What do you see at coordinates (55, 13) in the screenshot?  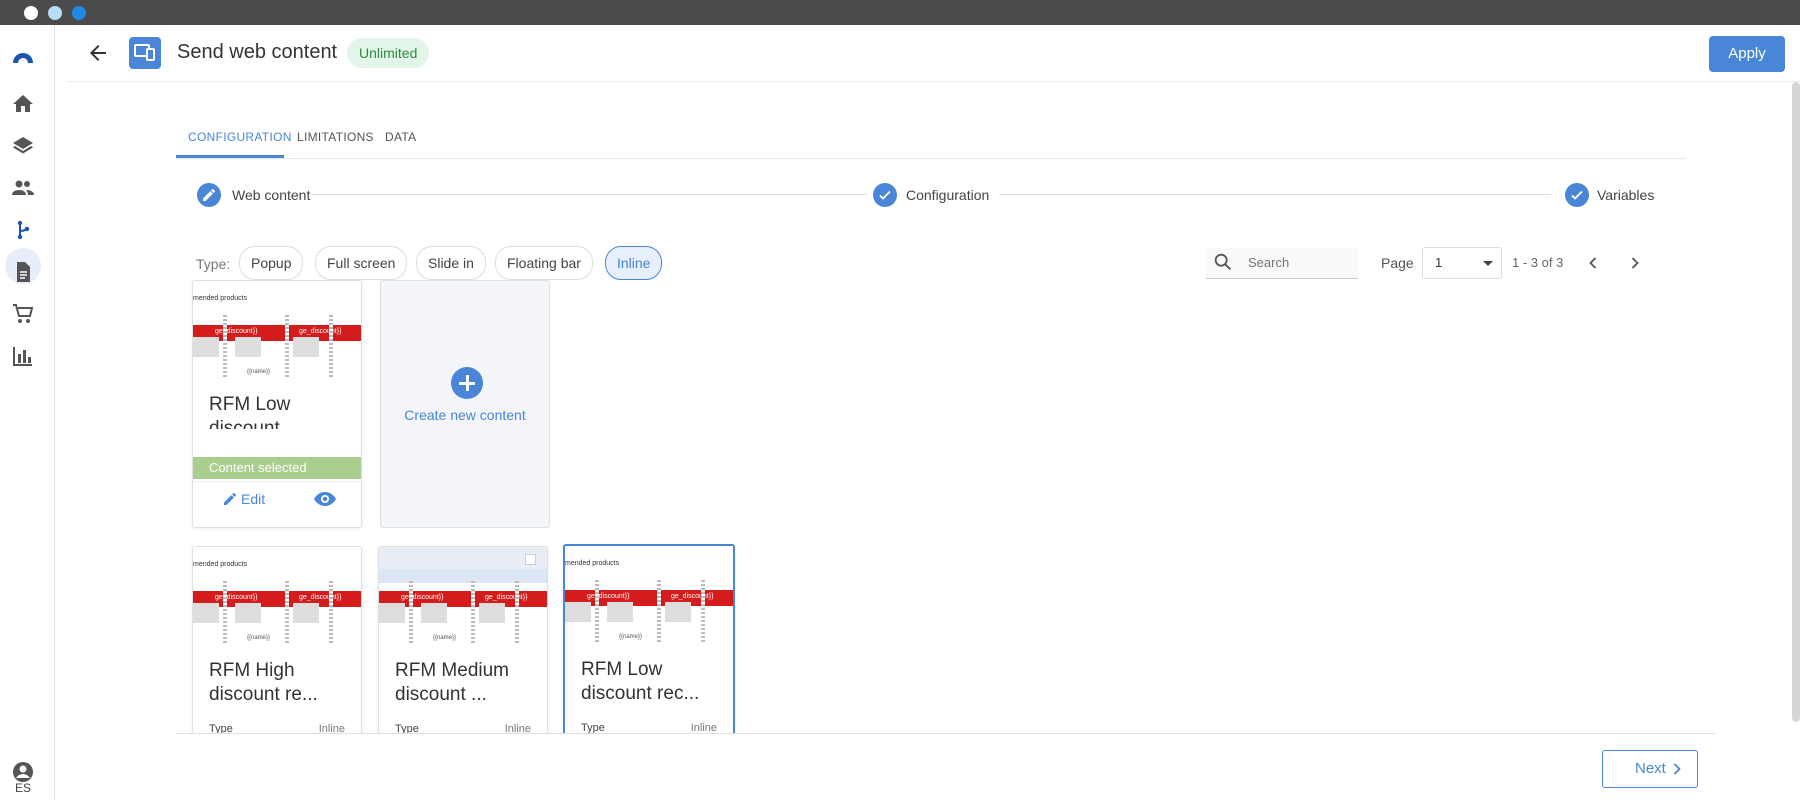 I see `window-minimize-dot` at bounding box center [55, 13].